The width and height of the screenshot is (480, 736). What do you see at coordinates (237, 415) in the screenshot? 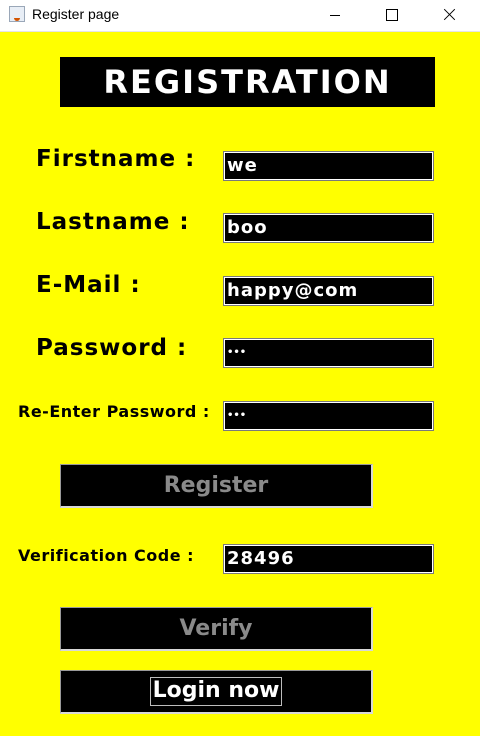
I see `reenter-password-mask: •••` at bounding box center [237, 415].